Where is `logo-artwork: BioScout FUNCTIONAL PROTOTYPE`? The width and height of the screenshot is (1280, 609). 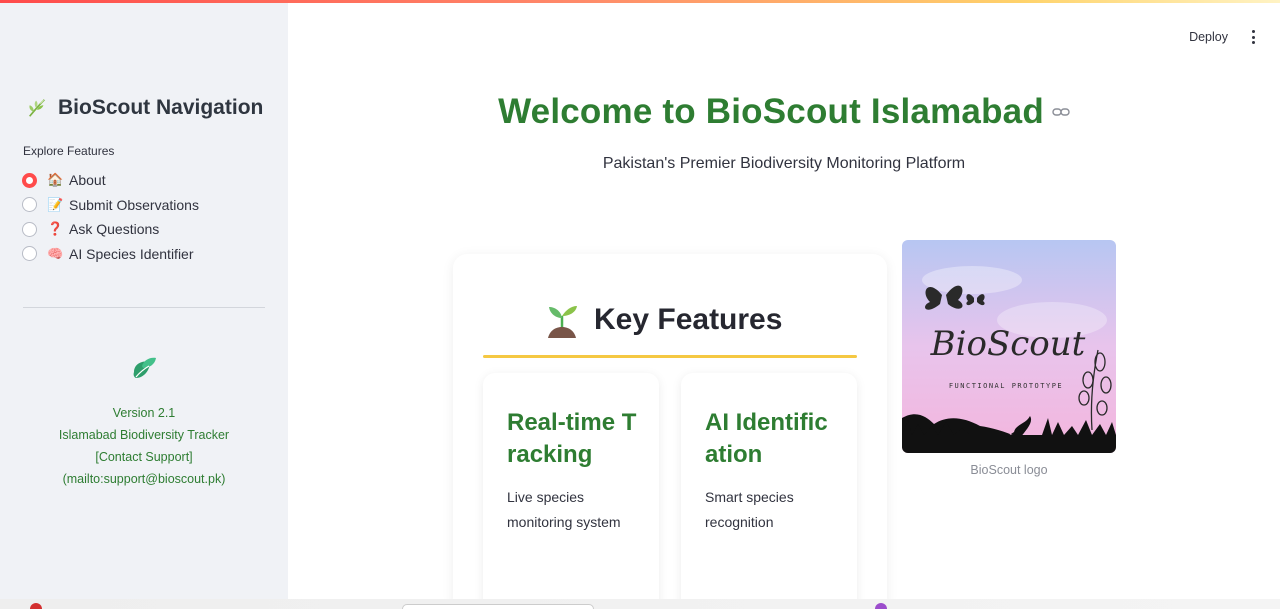
logo-artwork: BioScout FUNCTIONAL PROTOTYPE is located at coordinates (1009, 346).